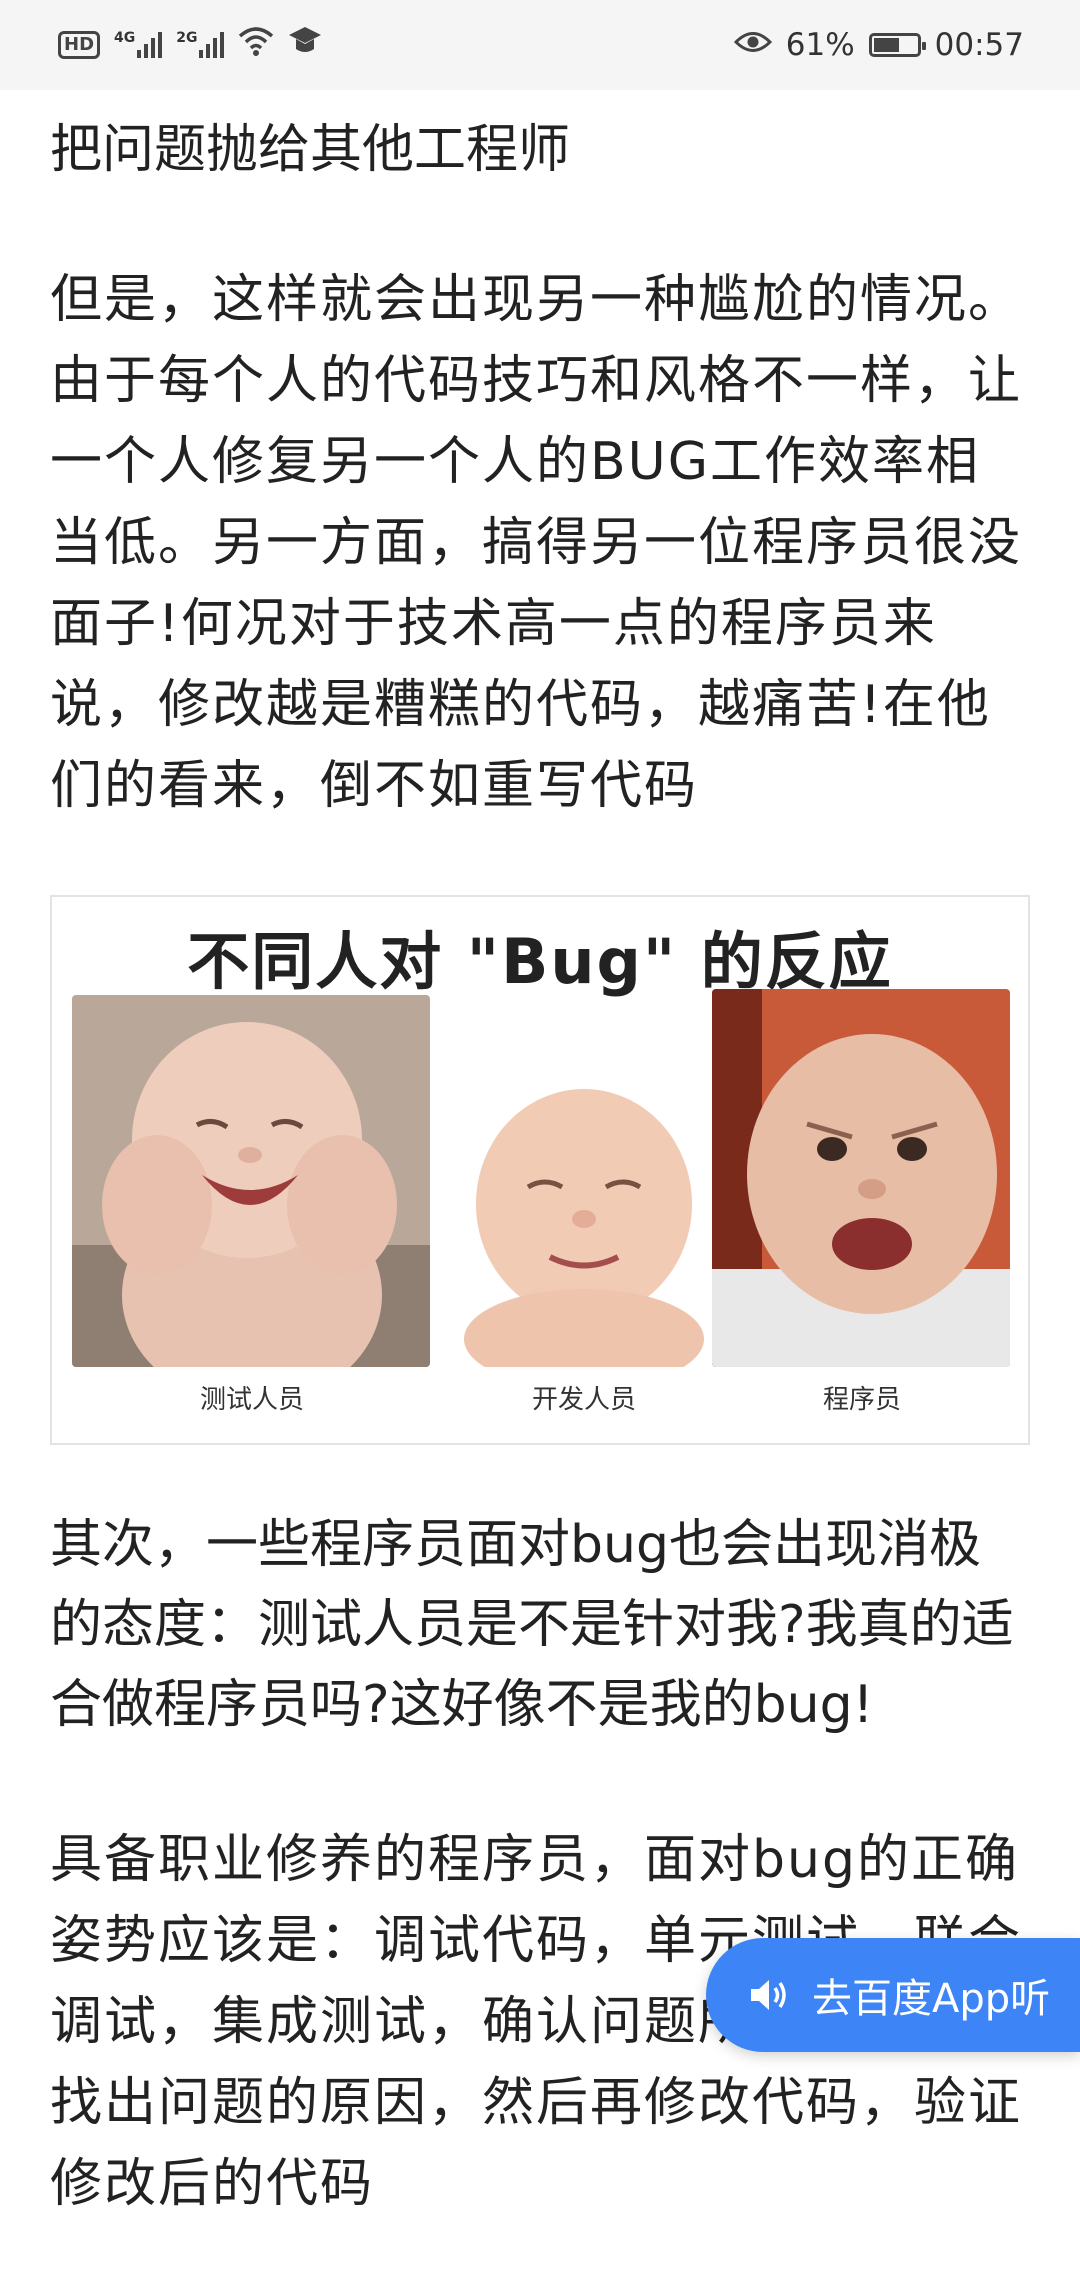 This screenshot has height=2280, width=1080. Describe the element at coordinates (138, 44) in the screenshot. I see `signal-4g-icon: 4G` at that location.